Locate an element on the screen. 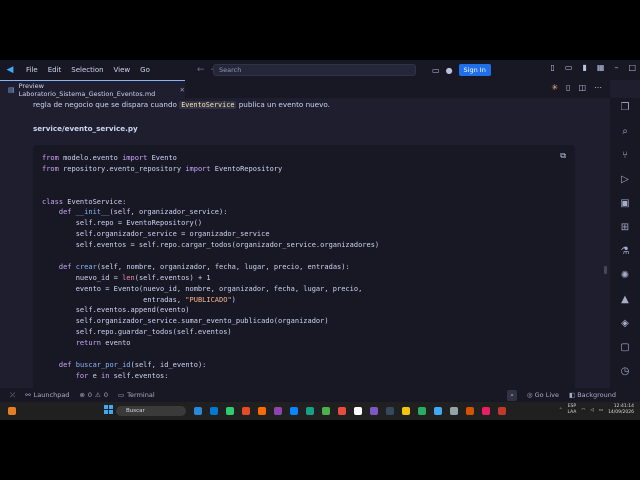 This screenshot has width=640, height=480. more-actions-icon: ⋯ is located at coordinates (598, 87).